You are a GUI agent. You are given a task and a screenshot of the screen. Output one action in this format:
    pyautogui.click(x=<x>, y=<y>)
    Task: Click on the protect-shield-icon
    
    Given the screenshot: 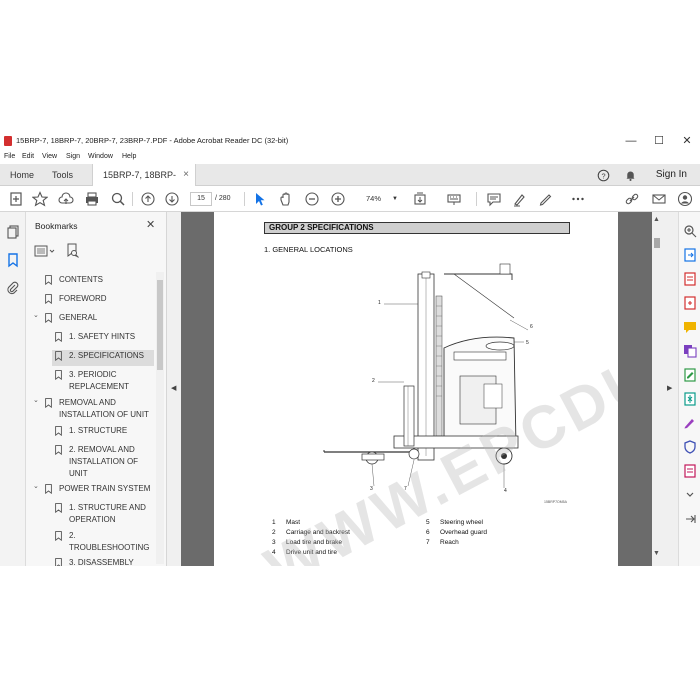 What is the action you would take?
    pyautogui.click(x=690, y=447)
    